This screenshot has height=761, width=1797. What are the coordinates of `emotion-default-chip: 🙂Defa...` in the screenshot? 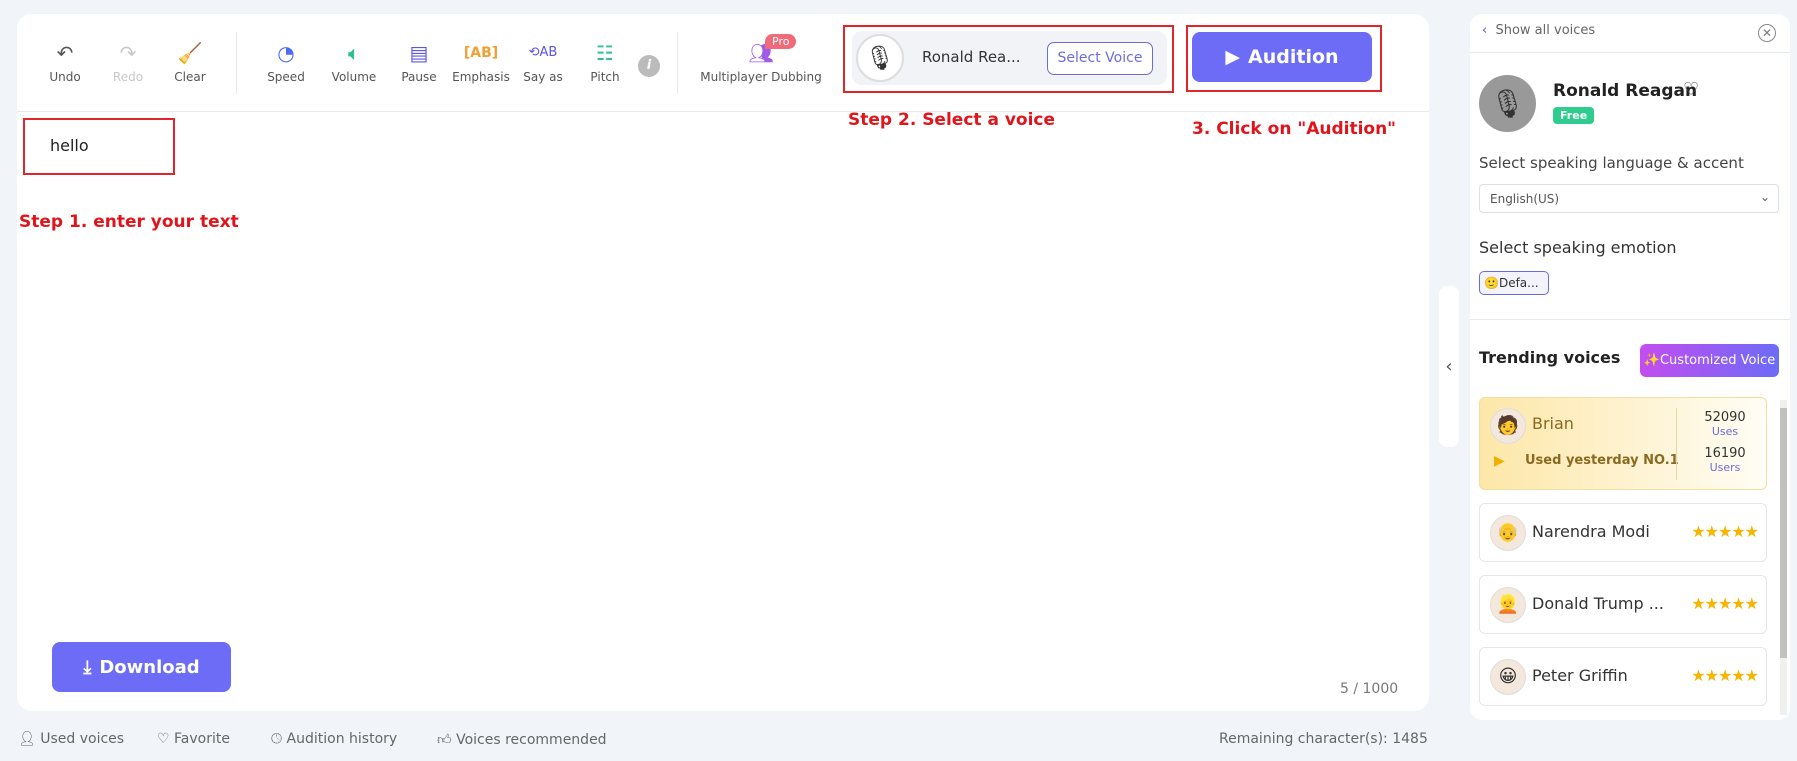 It's located at (1514, 283).